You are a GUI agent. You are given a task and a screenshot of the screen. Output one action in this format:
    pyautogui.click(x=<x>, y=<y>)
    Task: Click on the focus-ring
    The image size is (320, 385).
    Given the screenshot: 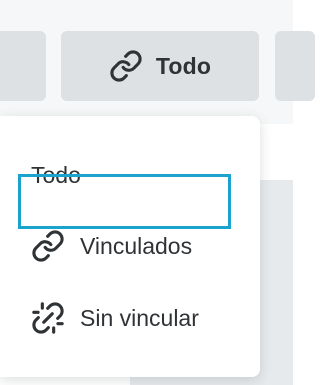 What is the action you would take?
    pyautogui.click(x=124, y=201)
    